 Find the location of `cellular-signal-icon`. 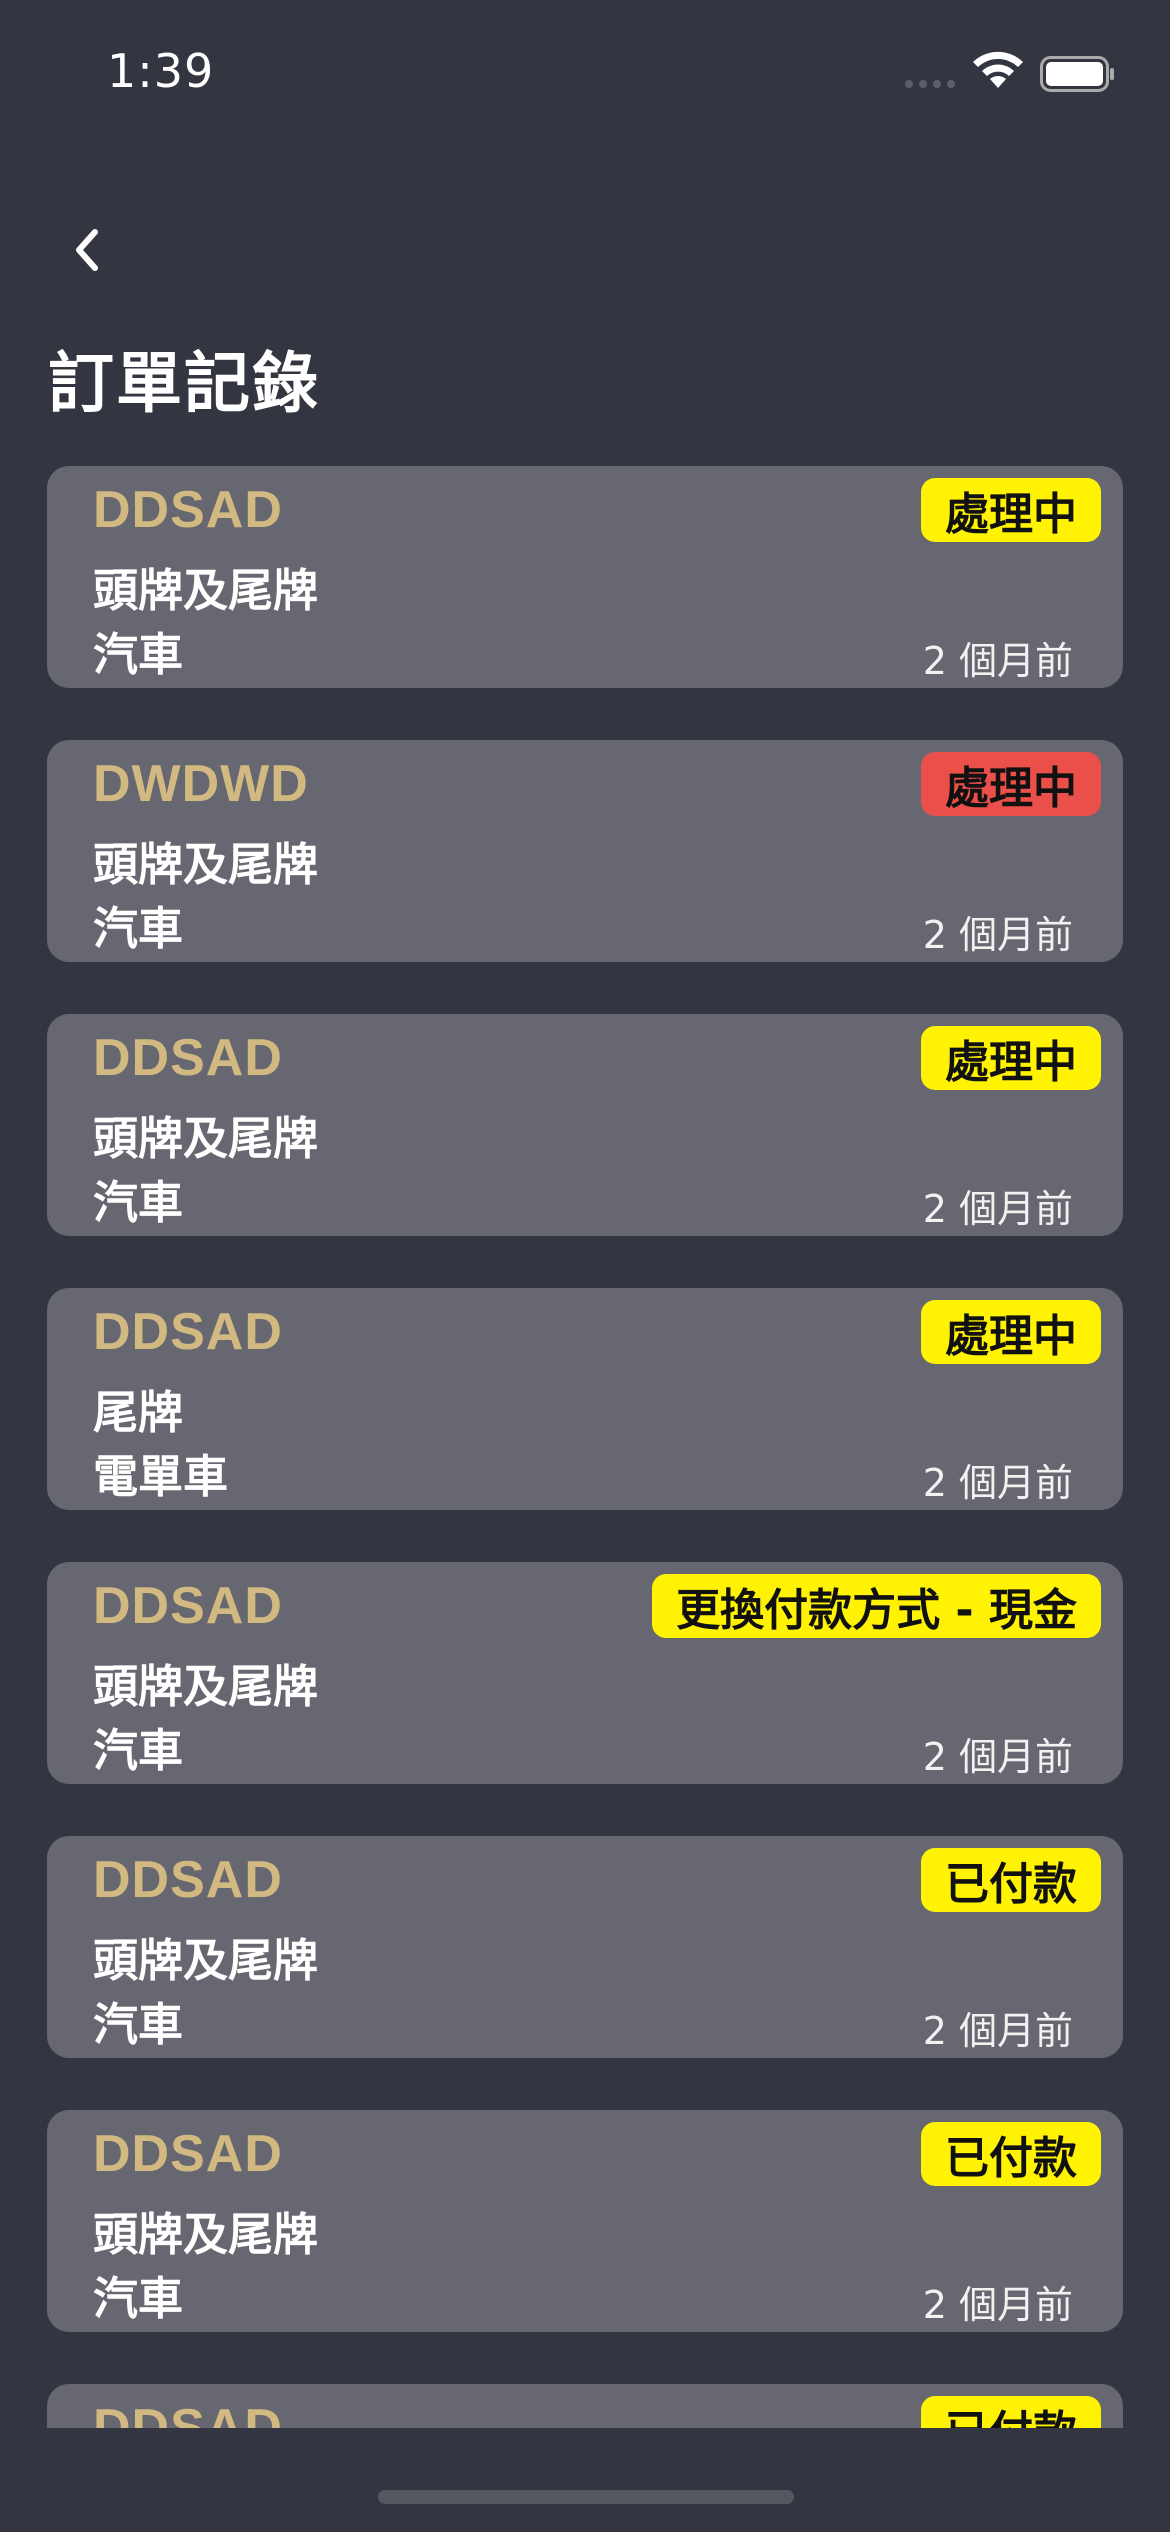

cellular-signal-icon is located at coordinates (930, 84).